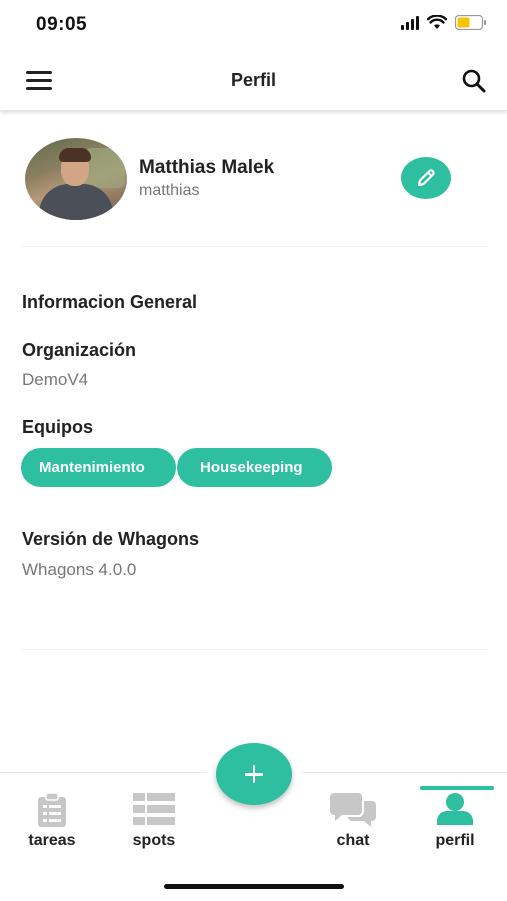 This screenshot has height=901, width=507. I want to click on battery-icon, so click(471, 22).